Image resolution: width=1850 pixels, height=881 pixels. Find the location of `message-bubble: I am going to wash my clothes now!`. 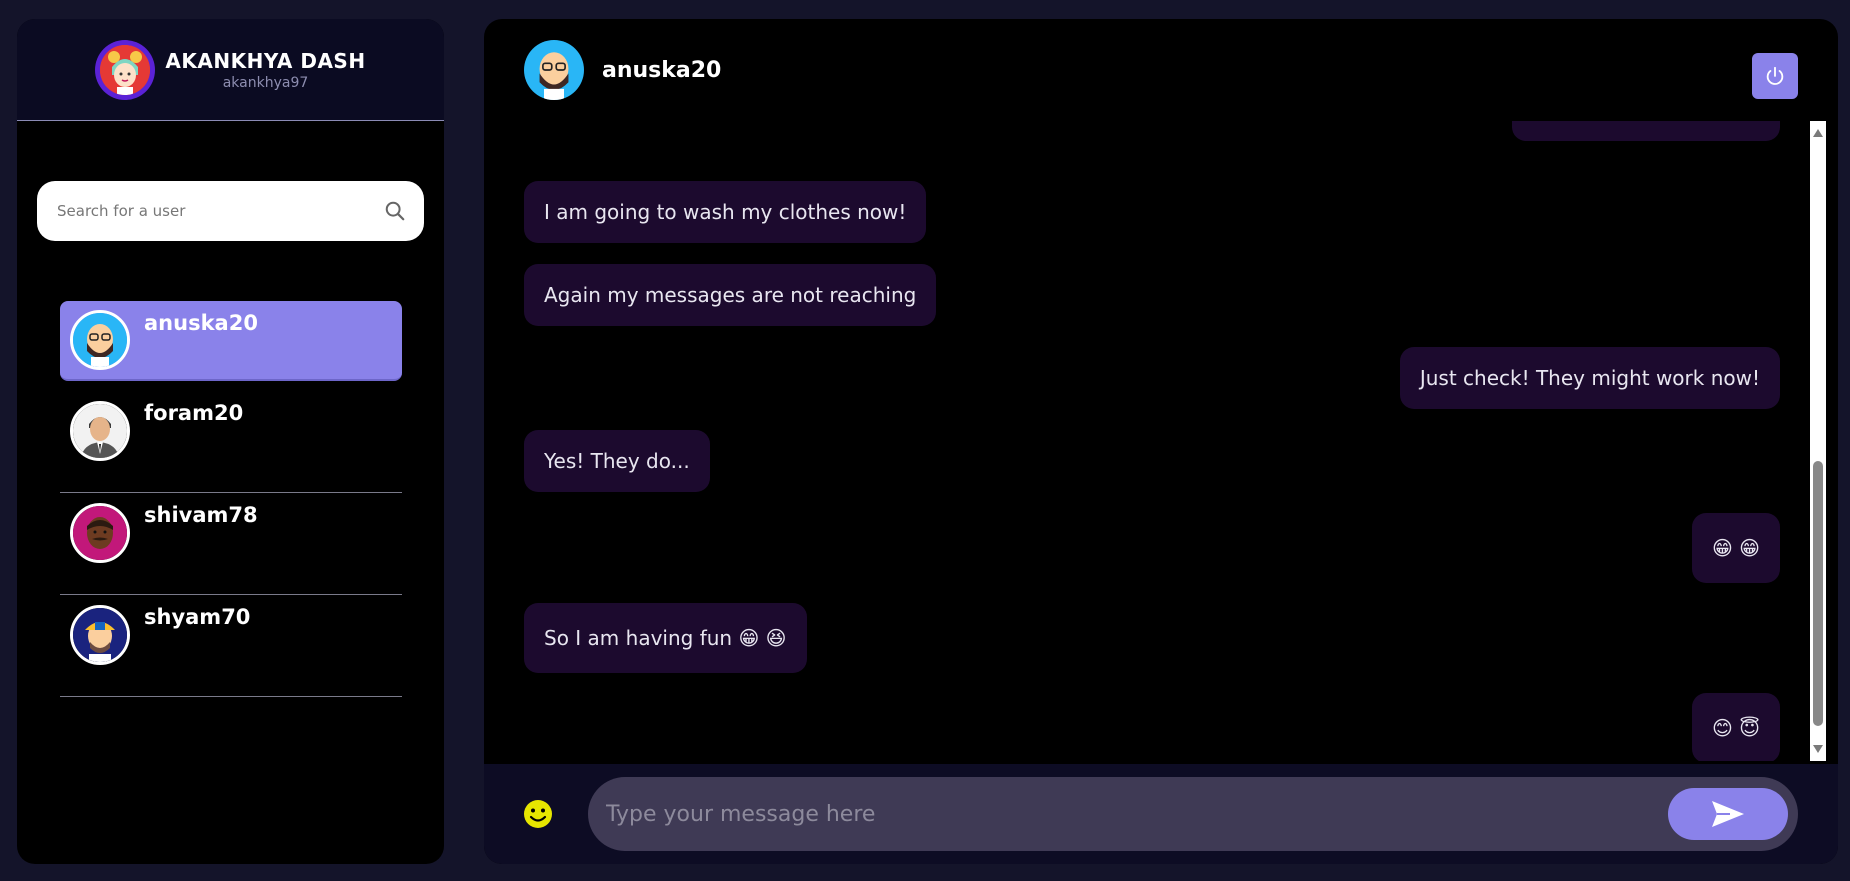

message-bubble: I am going to wash my clothes now! is located at coordinates (725, 212).